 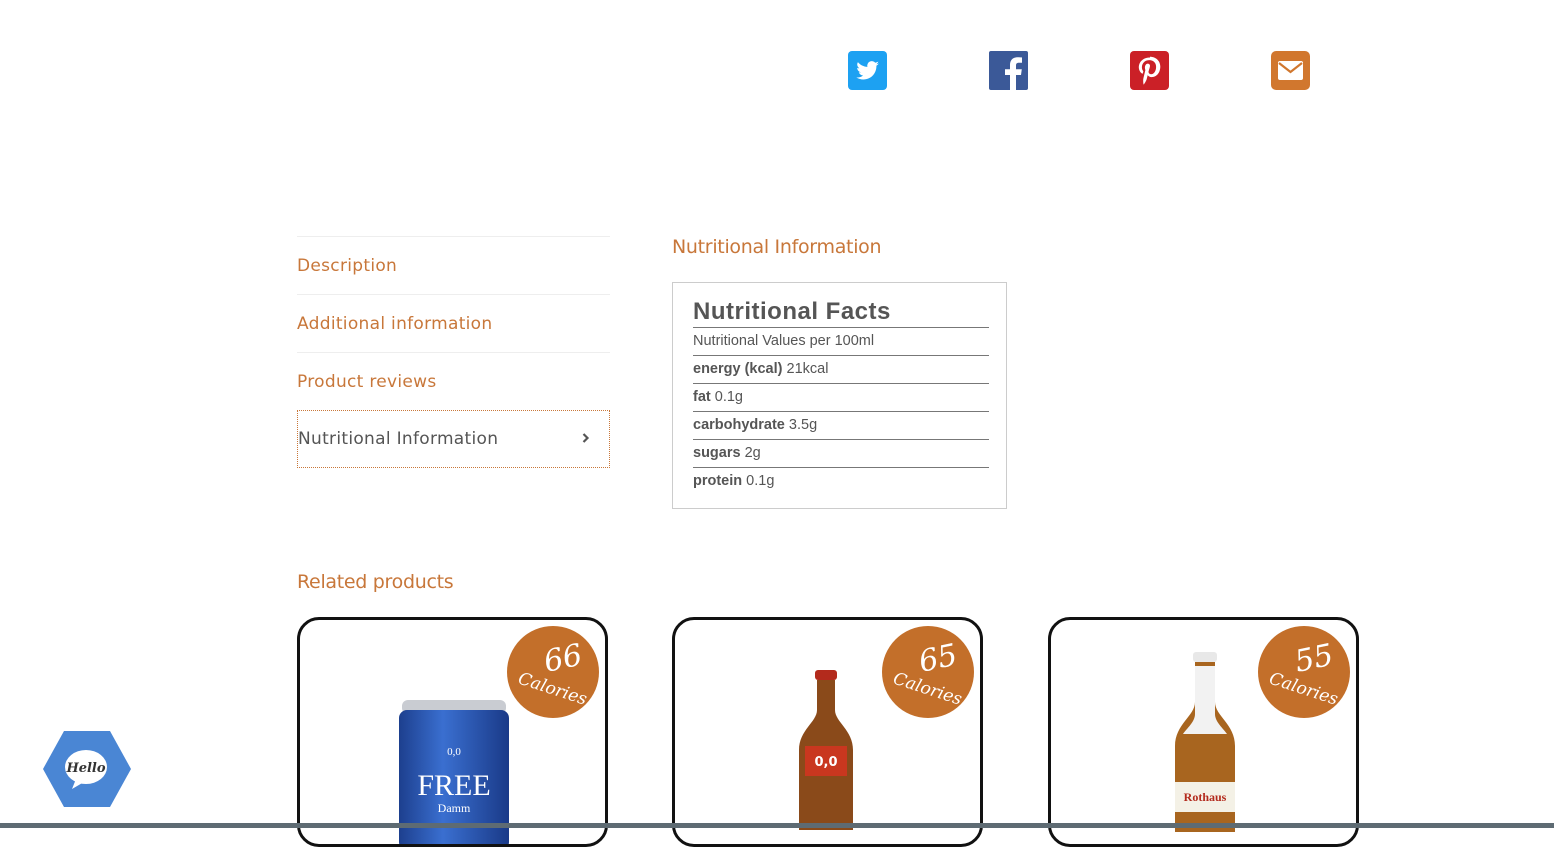 I want to click on bottom-scrollbar, so click(x=777, y=825).